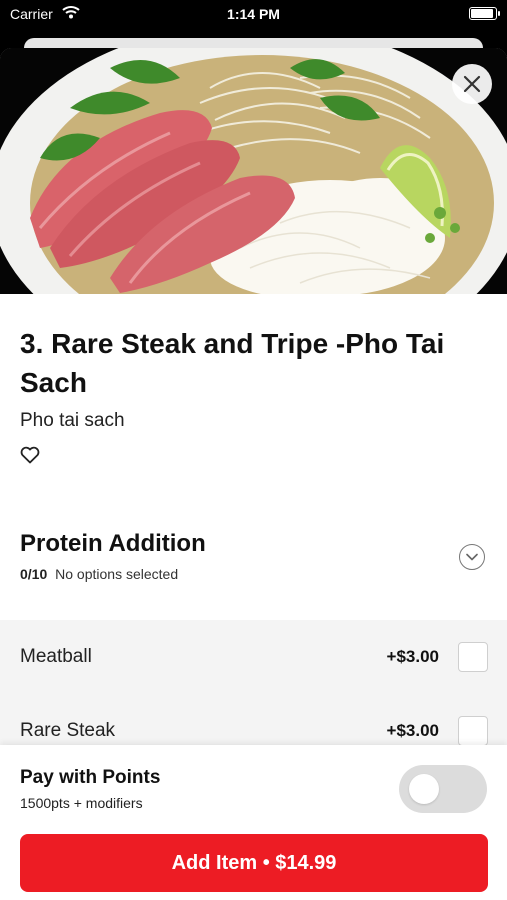  I want to click on pay-with-points-title: Pay with Points, so click(90, 777).